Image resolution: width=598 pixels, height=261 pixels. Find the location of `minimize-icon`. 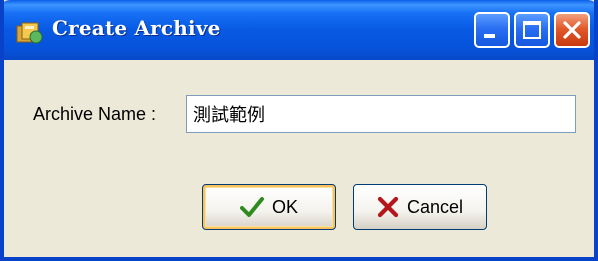

minimize-icon is located at coordinates (489, 36).